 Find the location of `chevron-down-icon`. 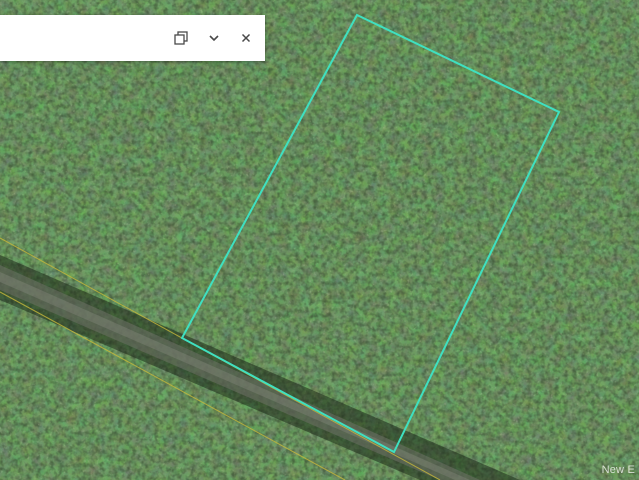

chevron-down-icon is located at coordinates (214, 38).